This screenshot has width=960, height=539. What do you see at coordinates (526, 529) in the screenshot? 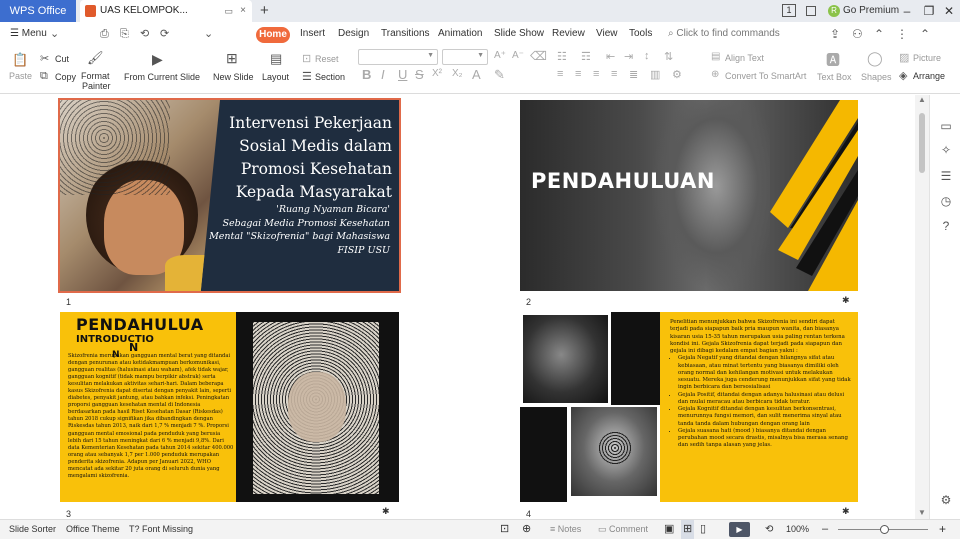
I see `spell-check-icon: ⊕` at bounding box center [526, 529].